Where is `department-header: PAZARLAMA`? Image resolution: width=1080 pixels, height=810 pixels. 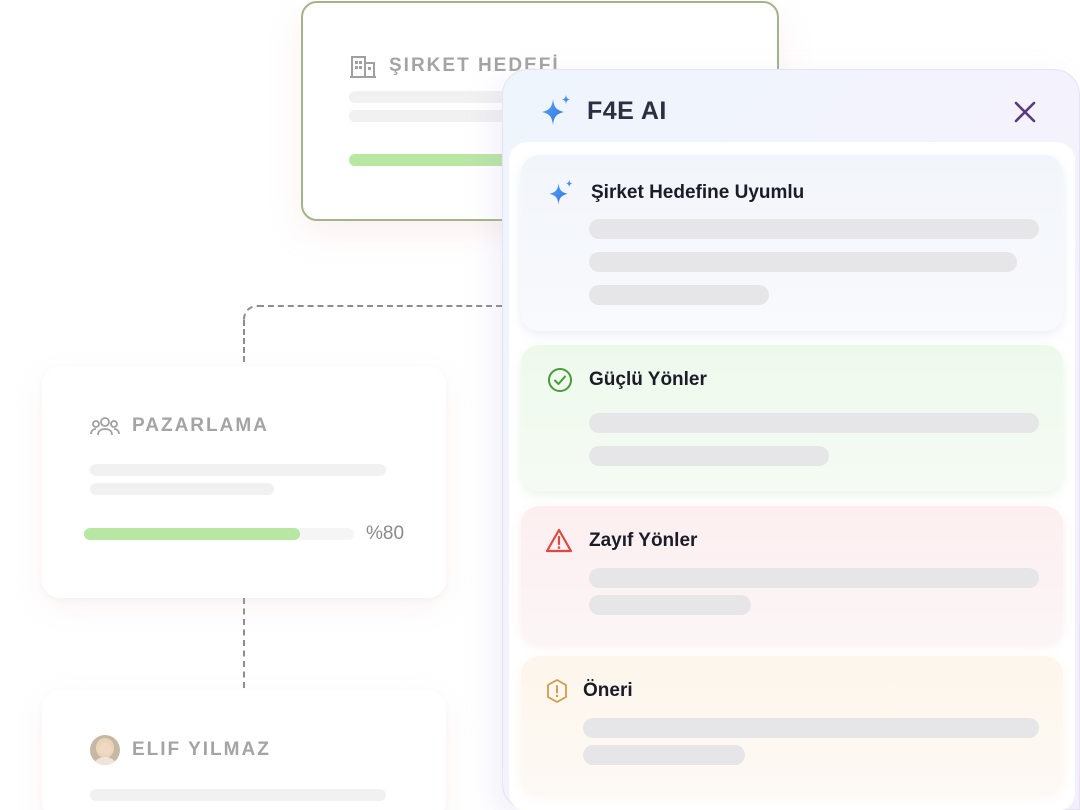
department-header: PAZARLAMA is located at coordinates (179, 426).